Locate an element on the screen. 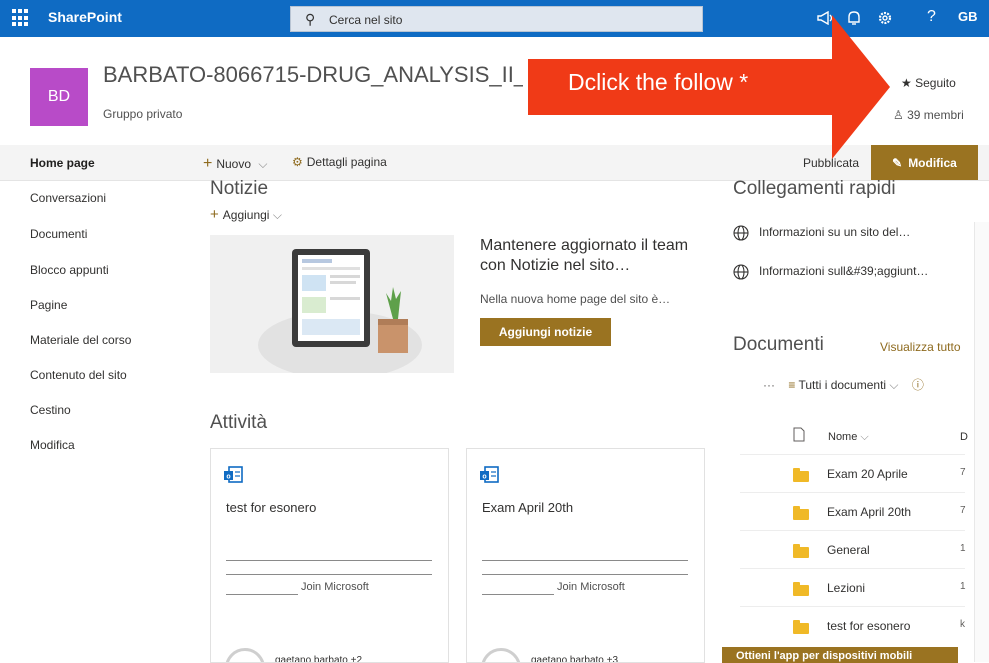 The height and width of the screenshot is (663, 989). site-privacy: Gruppo privato is located at coordinates (143, 114).